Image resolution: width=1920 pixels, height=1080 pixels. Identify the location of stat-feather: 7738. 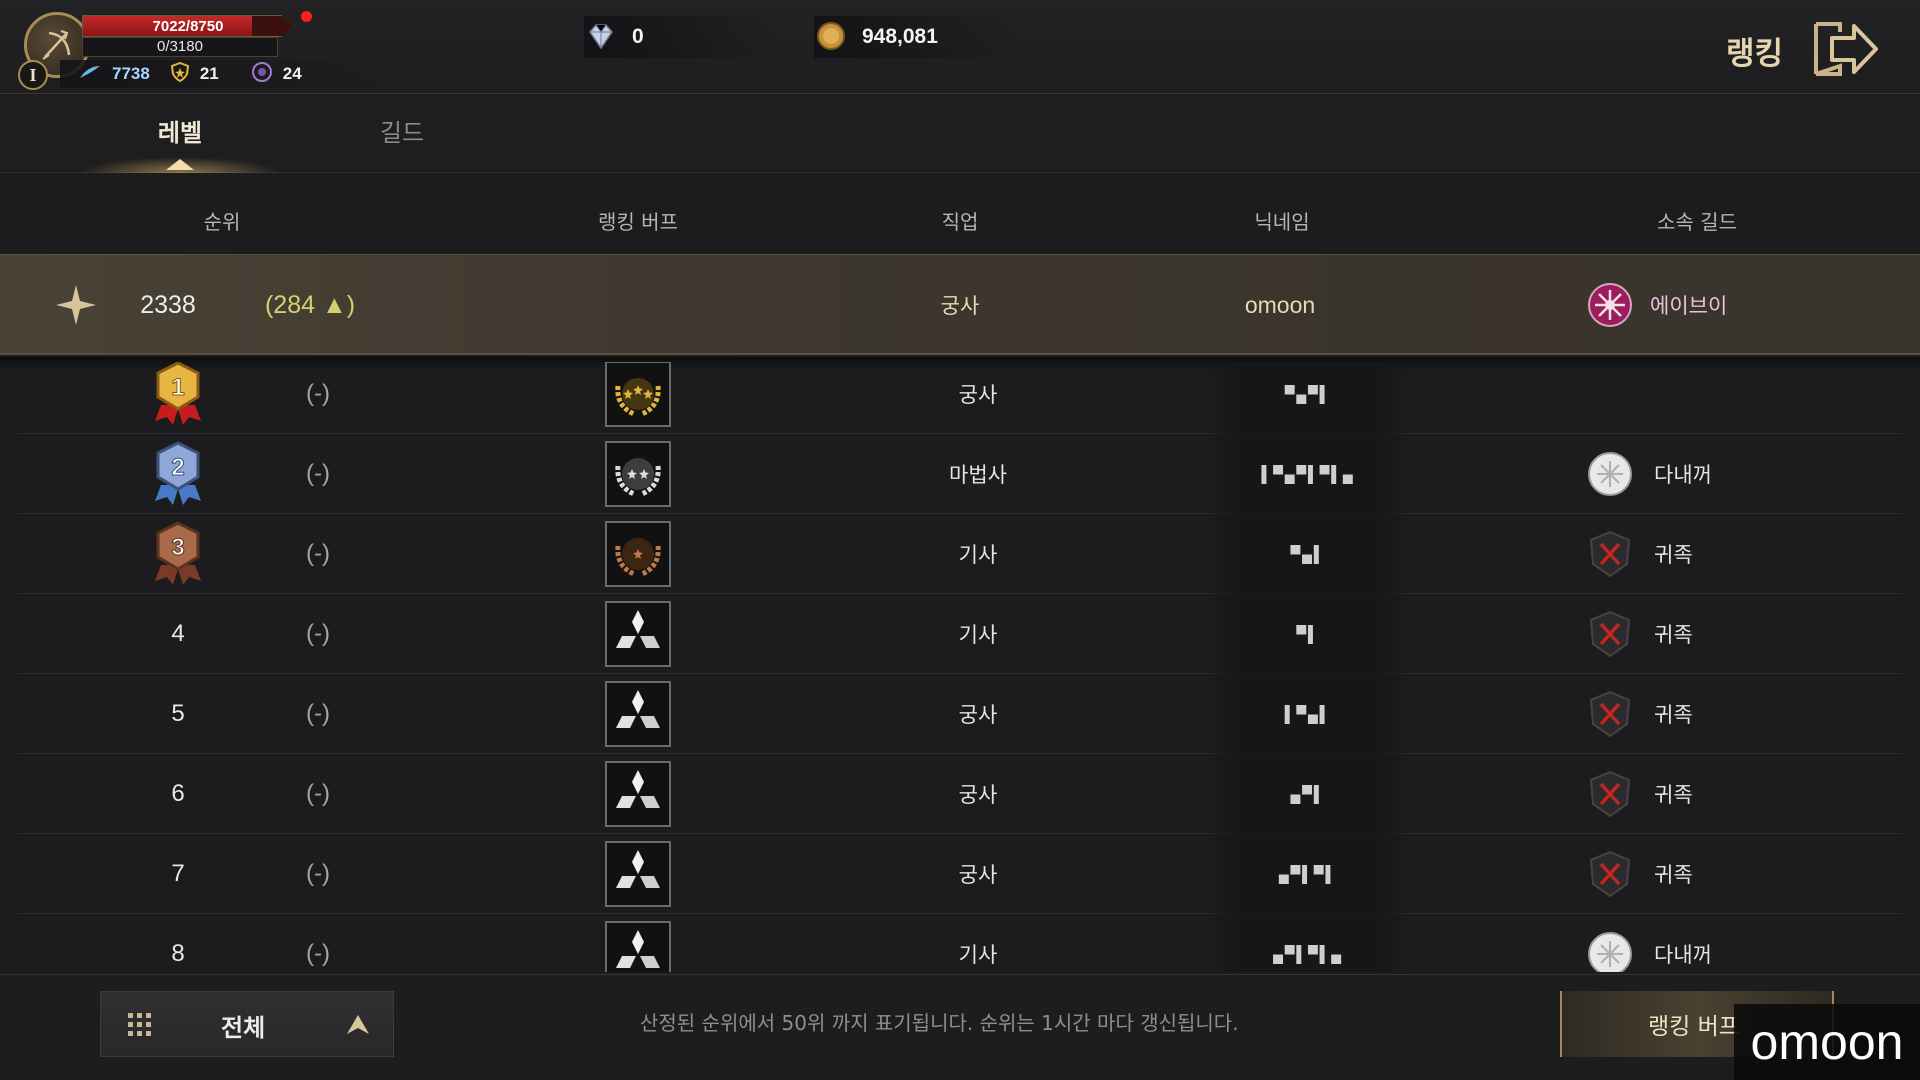
(114, 74).